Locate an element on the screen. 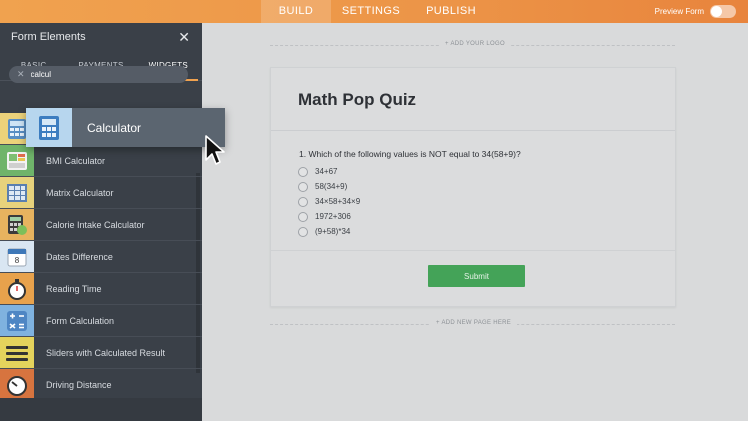  widget-search: ✕ is located at coordinates (98, 74).